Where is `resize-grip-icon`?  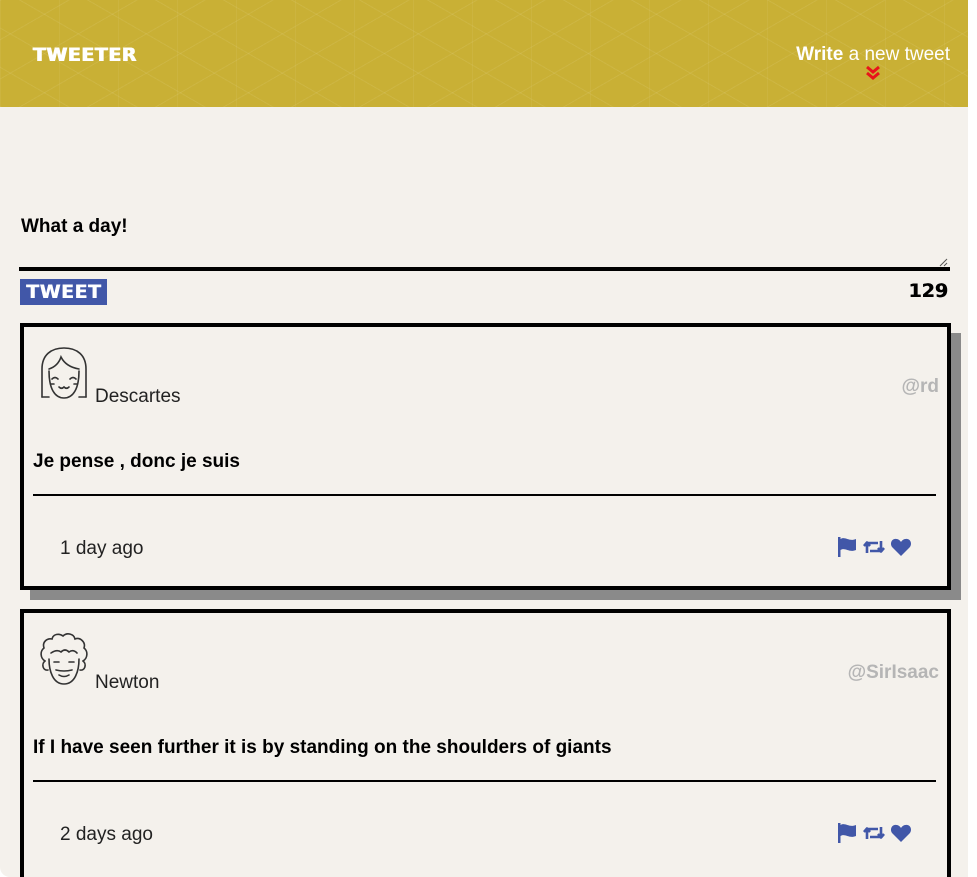
resize-grip-icon is located at coordinates (943, 262).